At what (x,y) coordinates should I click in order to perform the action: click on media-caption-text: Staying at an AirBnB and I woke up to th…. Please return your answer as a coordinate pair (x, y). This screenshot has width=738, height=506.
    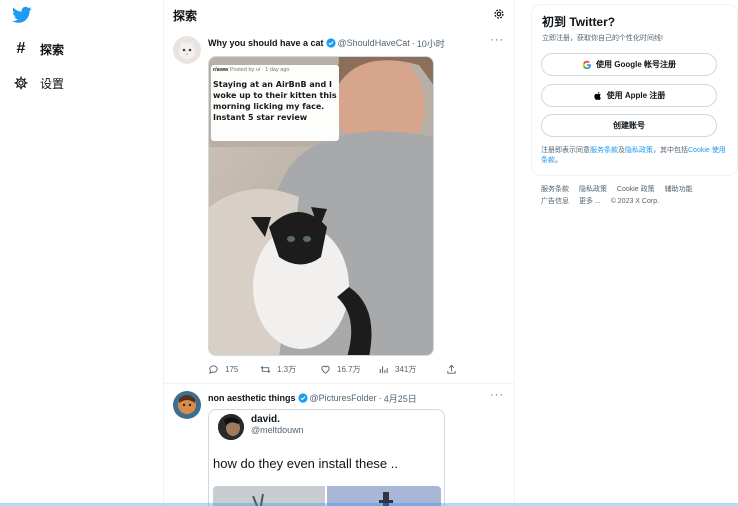
    Looking at the image, I should click on (275, 101).